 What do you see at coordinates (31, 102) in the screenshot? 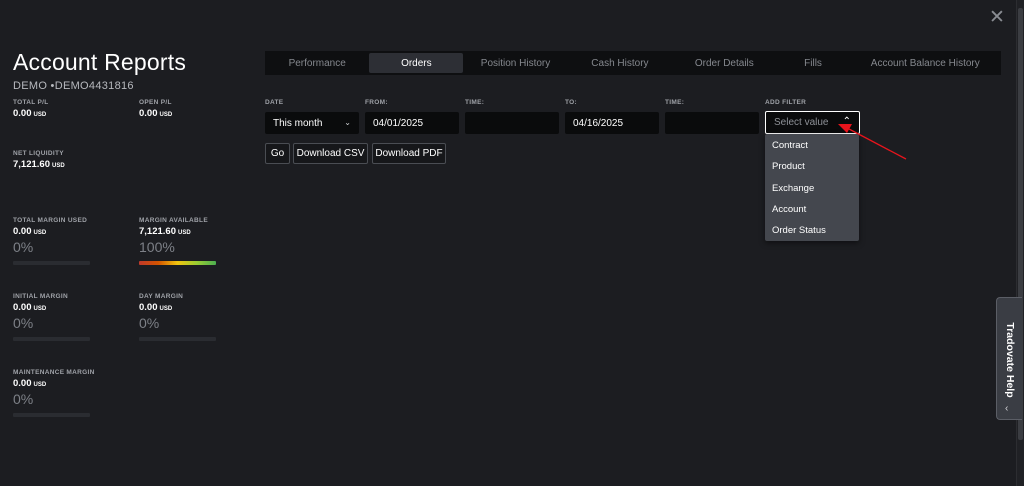
I see `metric-label: TOTAL P/L` at bounding box center [31, 102].